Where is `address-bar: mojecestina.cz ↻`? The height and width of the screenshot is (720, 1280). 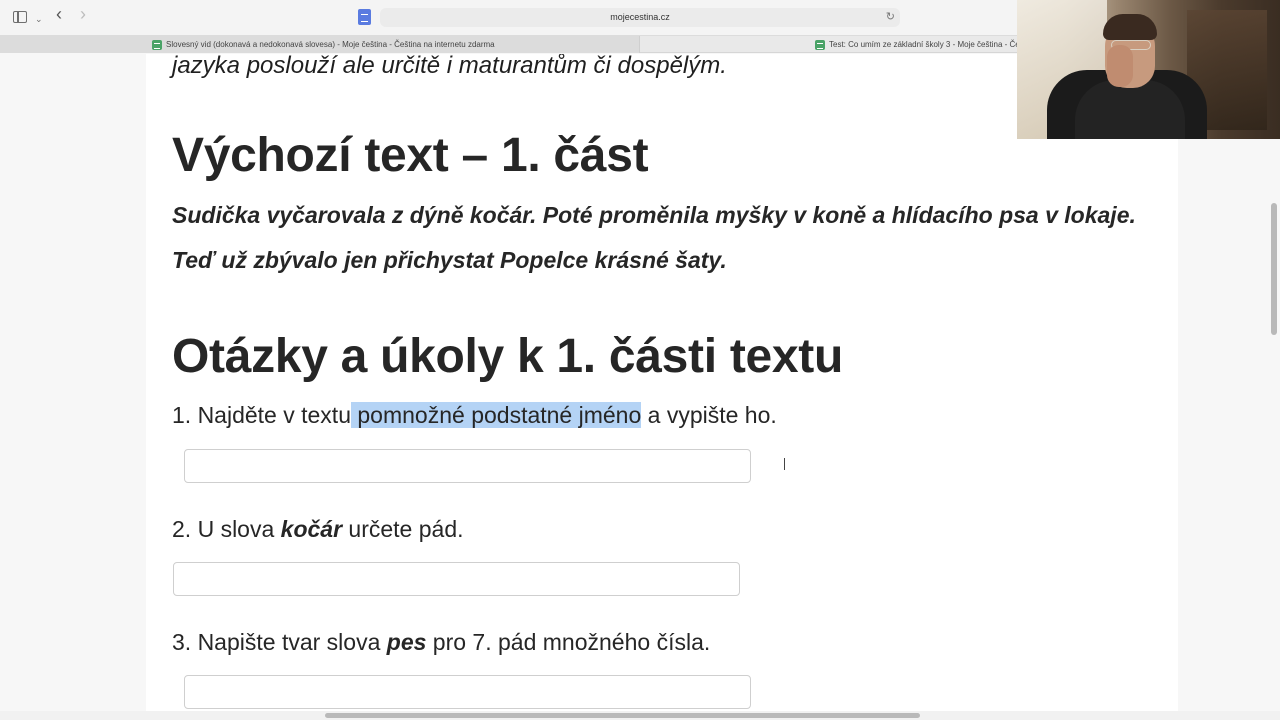 address-bar: mojecestina.cz ↻ is located at coordinates (640, 17).